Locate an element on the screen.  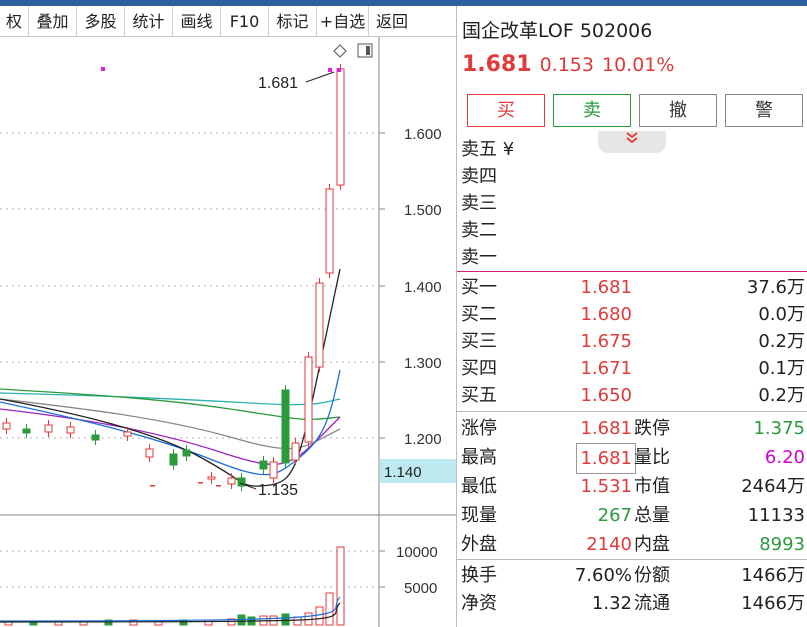
stat-label: 现量 is located at coordinates (479, 515).